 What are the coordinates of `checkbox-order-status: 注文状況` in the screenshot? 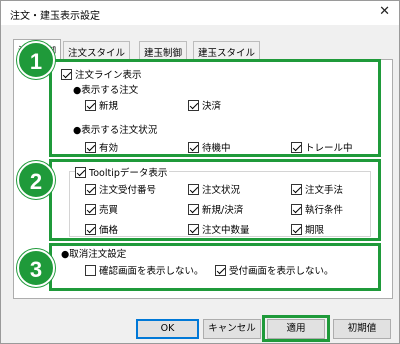 It's located at (214, 189).